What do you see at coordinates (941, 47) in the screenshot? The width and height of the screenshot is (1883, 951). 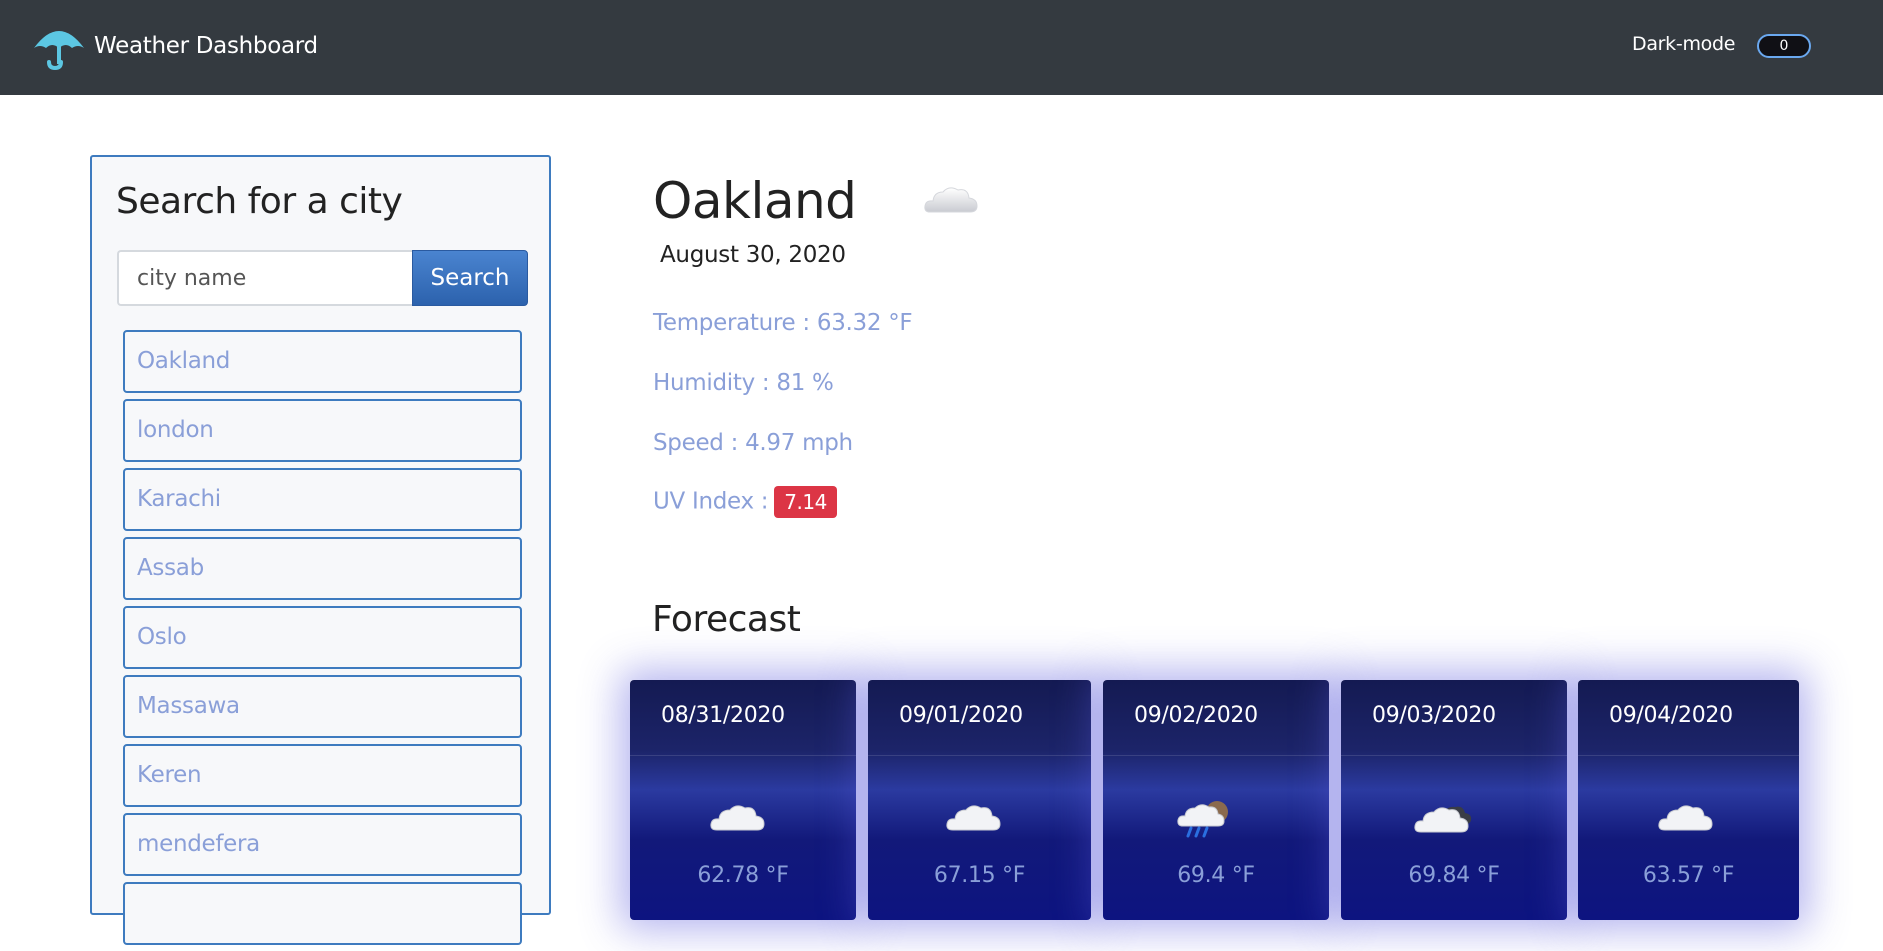 I see `navbar: Weather Dashboard Dark-mode 0` at bounding box center [941, 47].